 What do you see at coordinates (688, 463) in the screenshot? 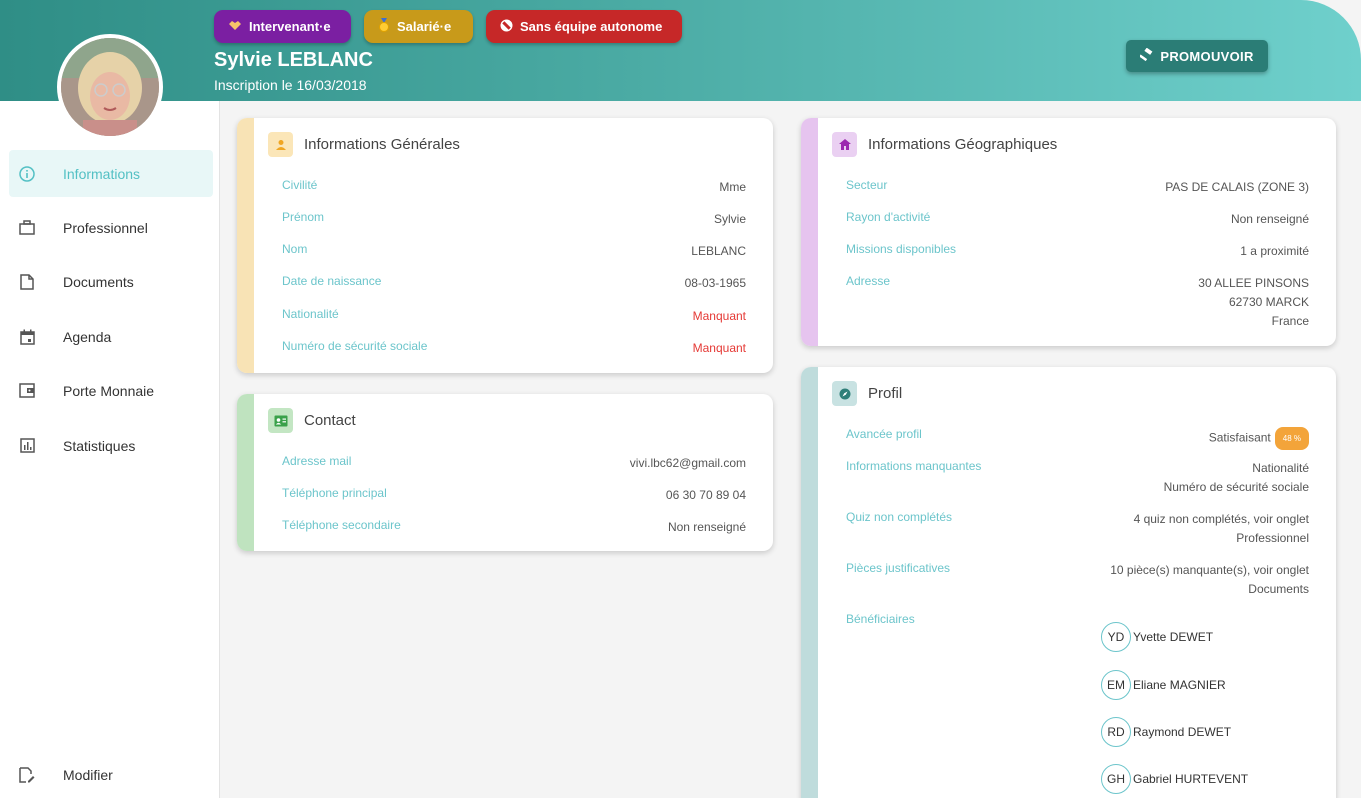
I see `row-value: vivi.lbc62@gmail.com` at bounding box center [688, 463].